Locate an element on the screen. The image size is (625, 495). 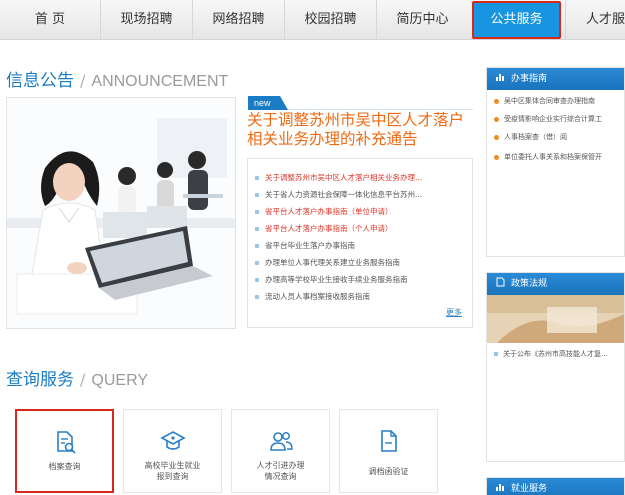
announcement-item: 流动人员人事档案接收服务指南 is located at coordinates (312, 296).